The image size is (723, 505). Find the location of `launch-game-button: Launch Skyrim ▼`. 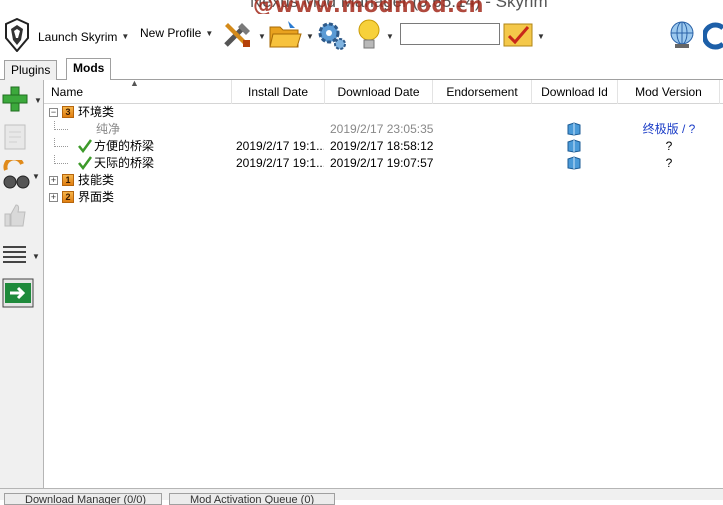

launch-game-button: Launch Skyrim ▼ is located at coordinates (66, 36).